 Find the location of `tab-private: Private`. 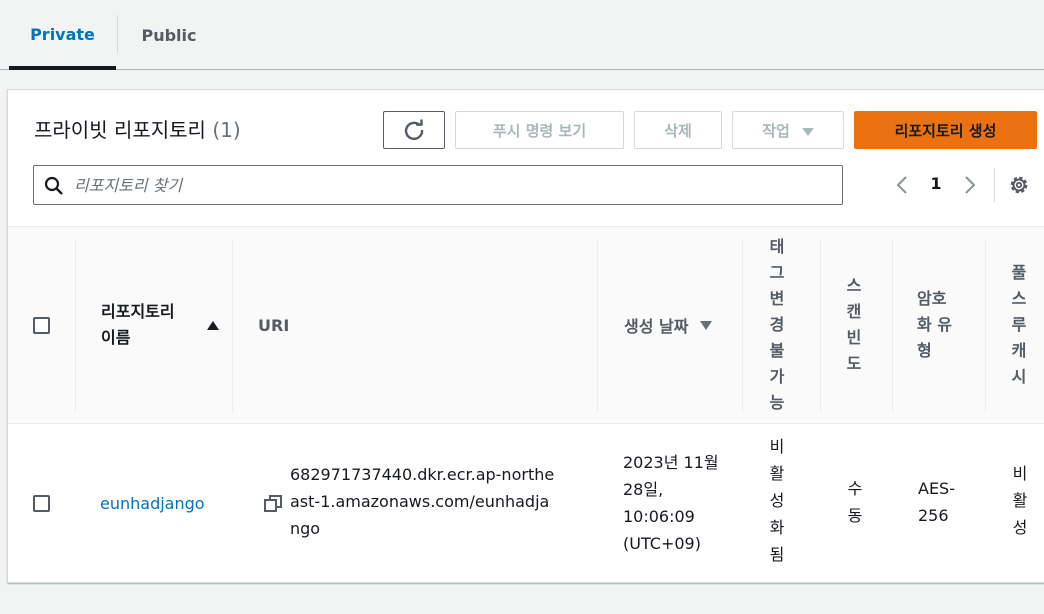

tab-private: Private is located at coordinates (62, 35).